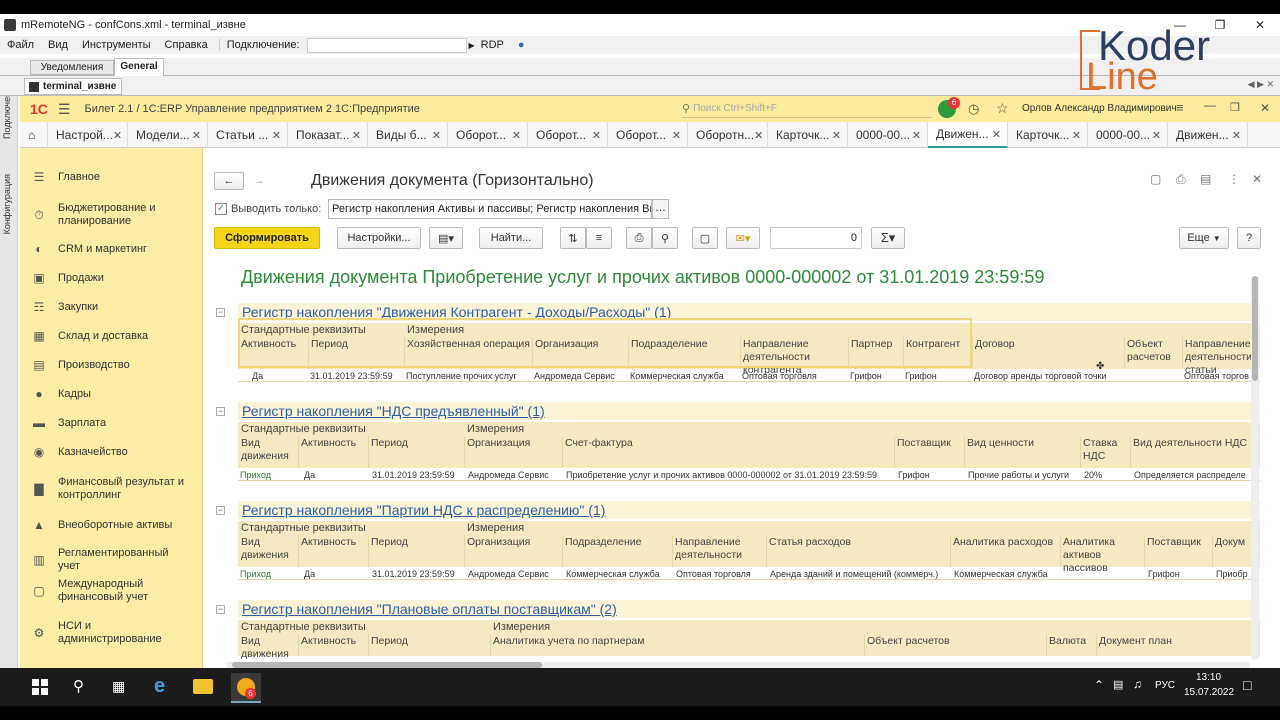 The image size is (1280, 720). What do you see at coordinates (1205, 179) in the screenshot?
I see `preview-icon: ▤` at bounding box center [1205, 179].